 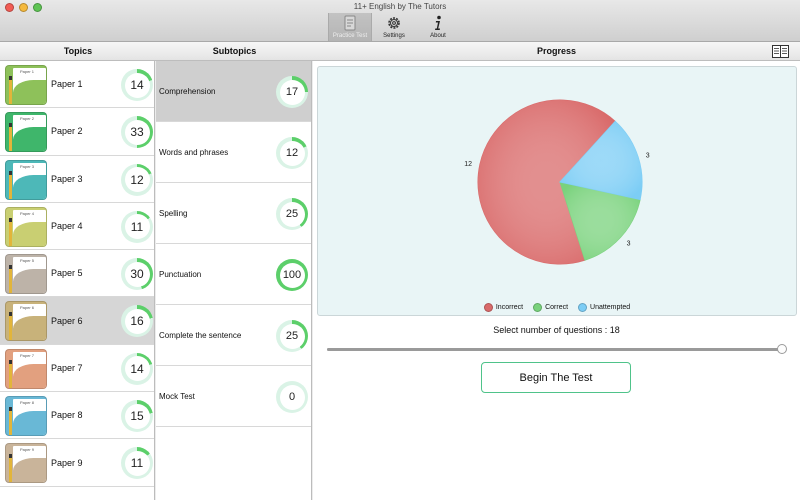 I want to click on subtopics-header: Subtopics, so click(x=234, y=51).